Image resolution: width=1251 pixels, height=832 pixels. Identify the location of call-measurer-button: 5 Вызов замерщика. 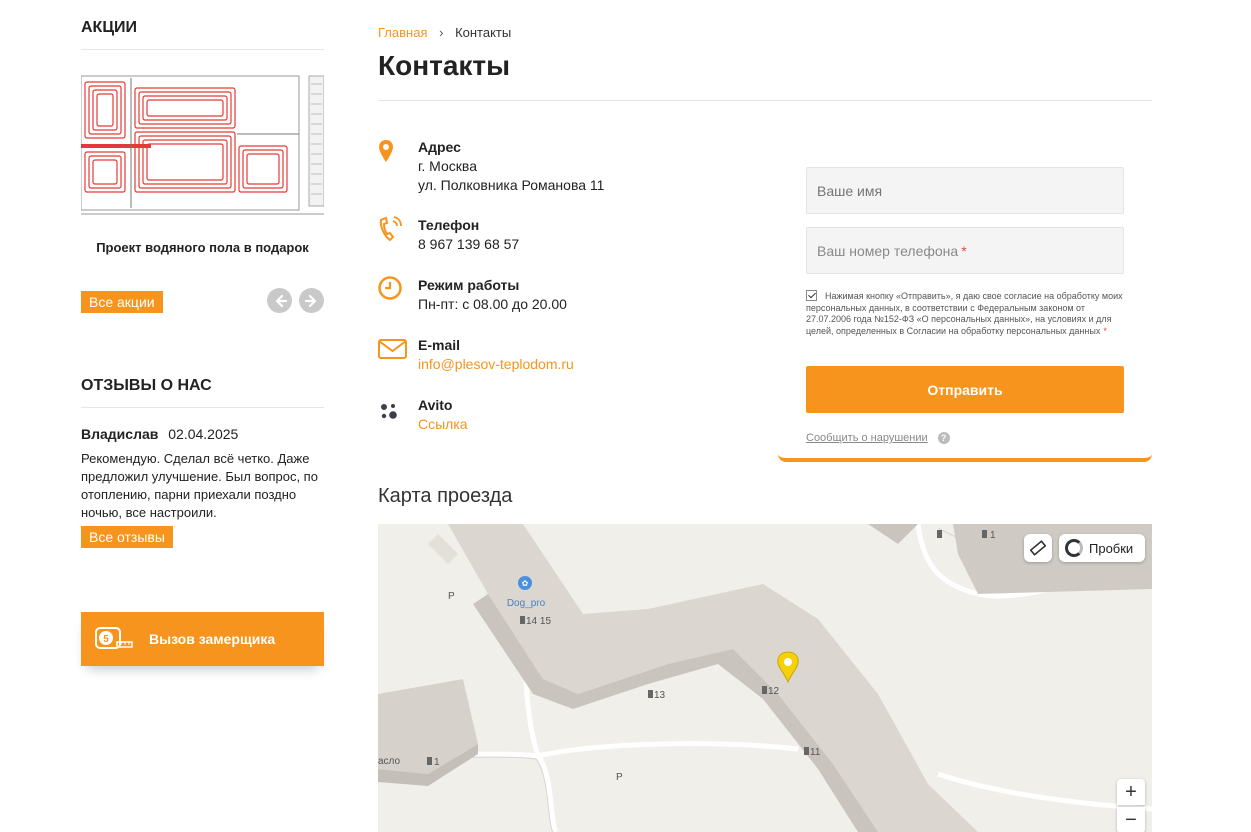
(202, 639).